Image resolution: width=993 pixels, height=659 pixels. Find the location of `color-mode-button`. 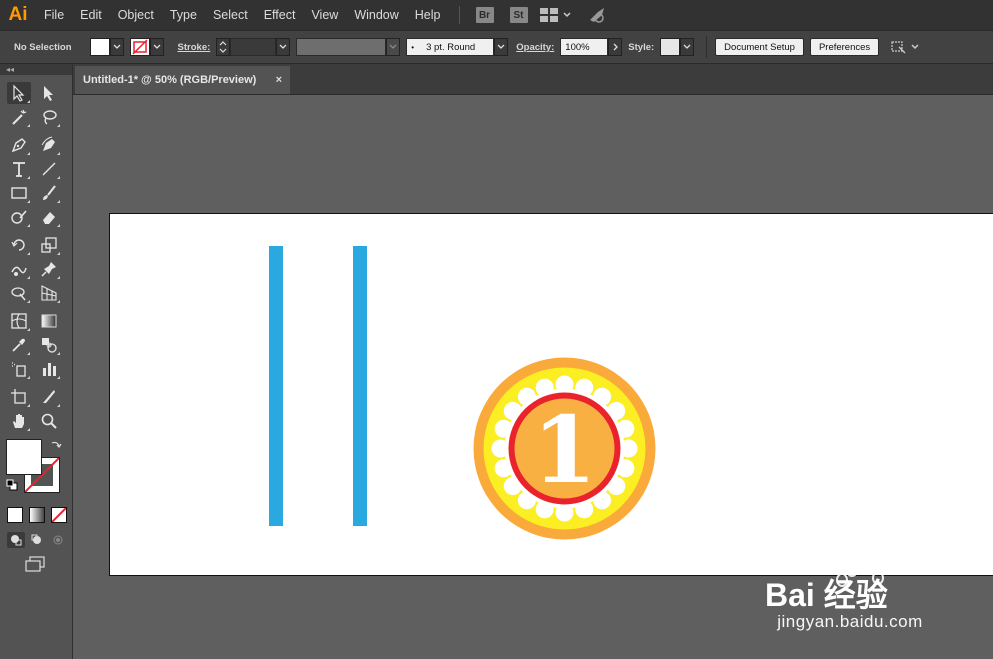

color-mode-button is located at coordinates (15, 515).